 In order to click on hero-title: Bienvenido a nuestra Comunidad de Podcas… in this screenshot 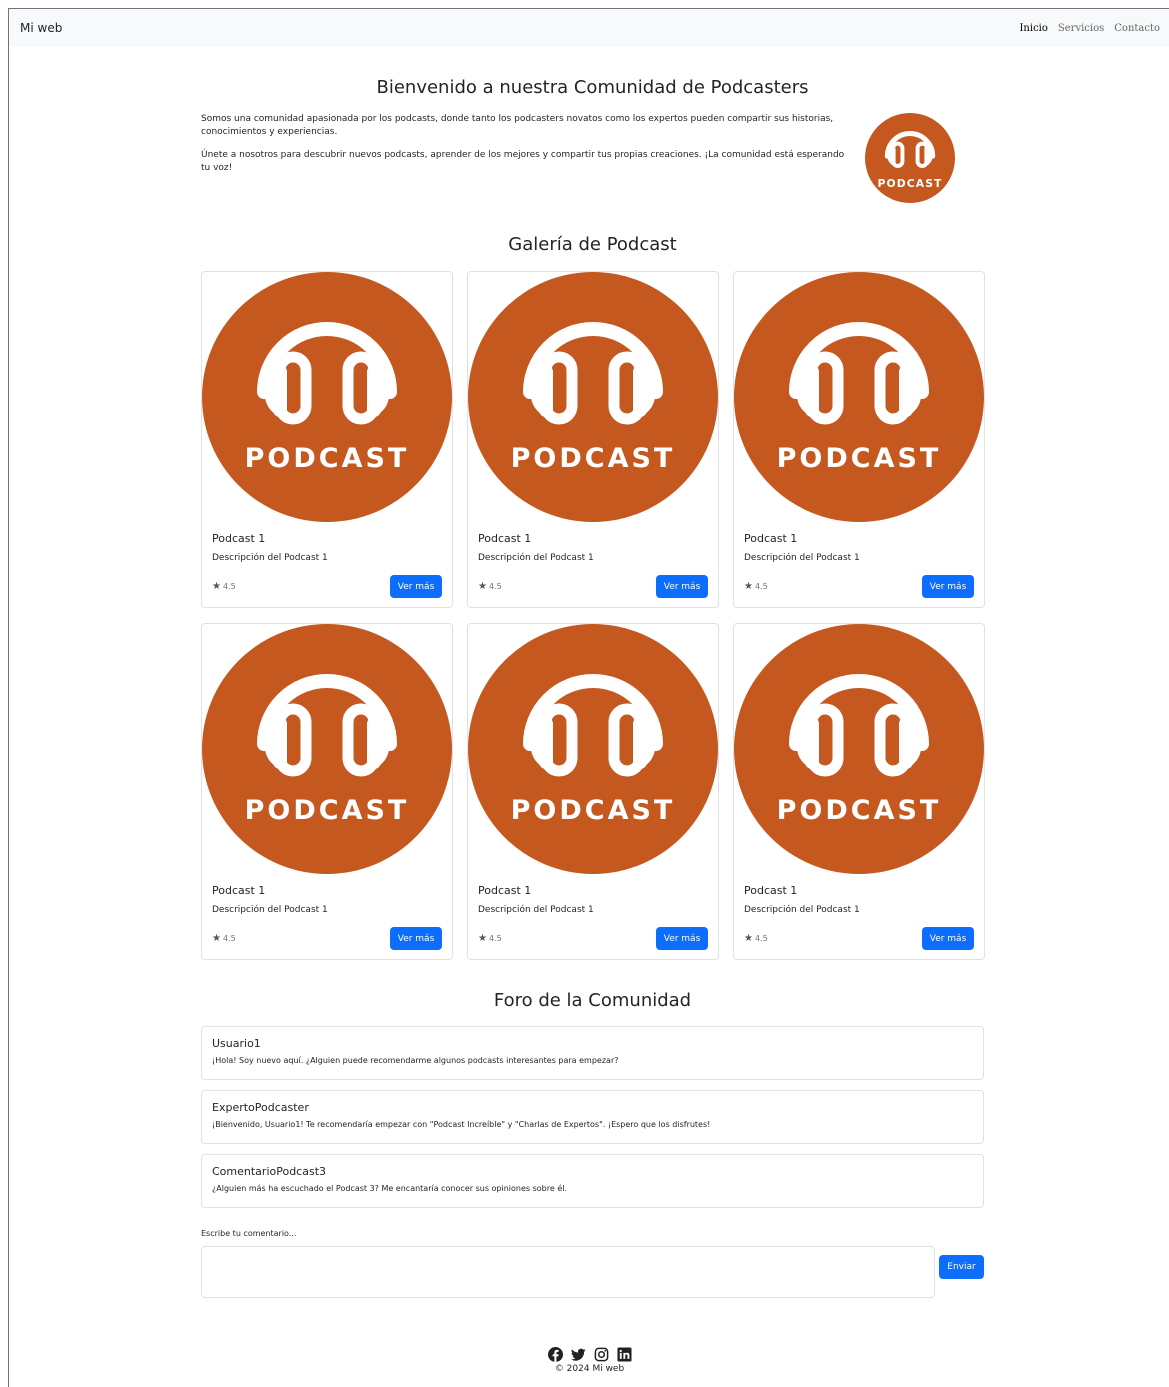, I will do `click(592, 87)`.